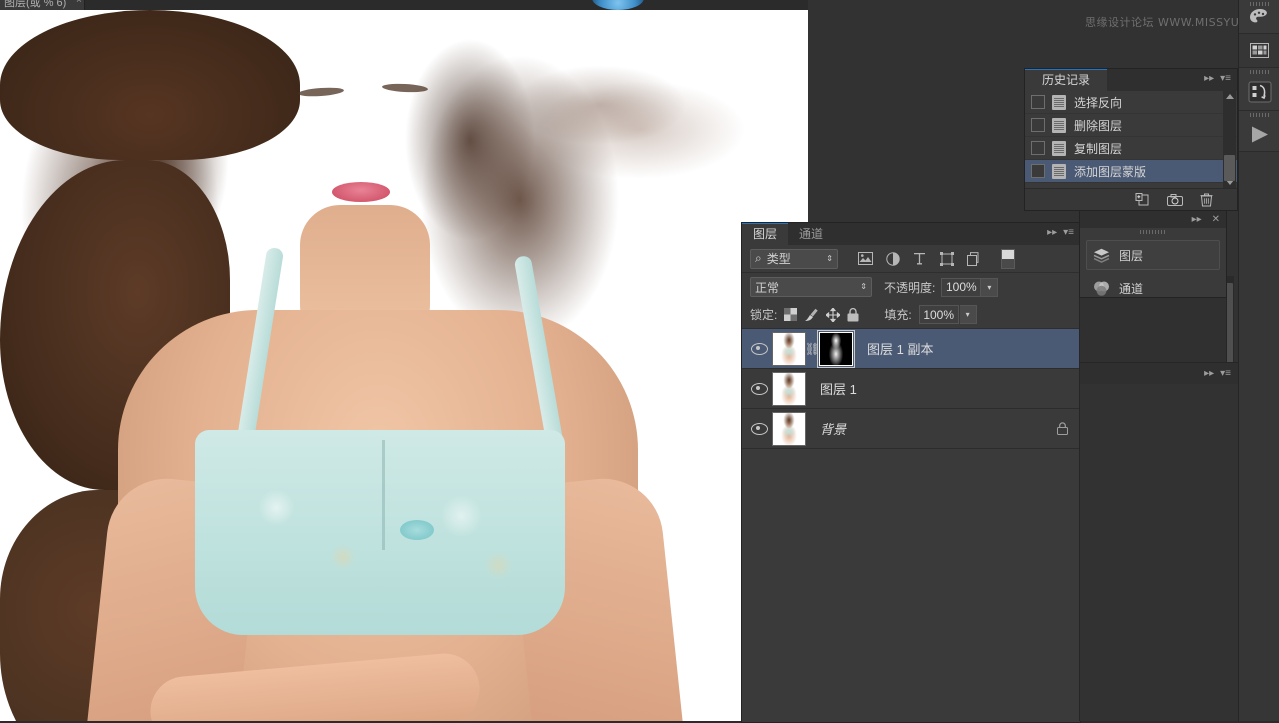 The height and width of the screenshot is (723, 1279). What do you see at coordinates (1206, 200) in the screenshot?
I see `delete-state-icon` at bounding box center [1206, 200].